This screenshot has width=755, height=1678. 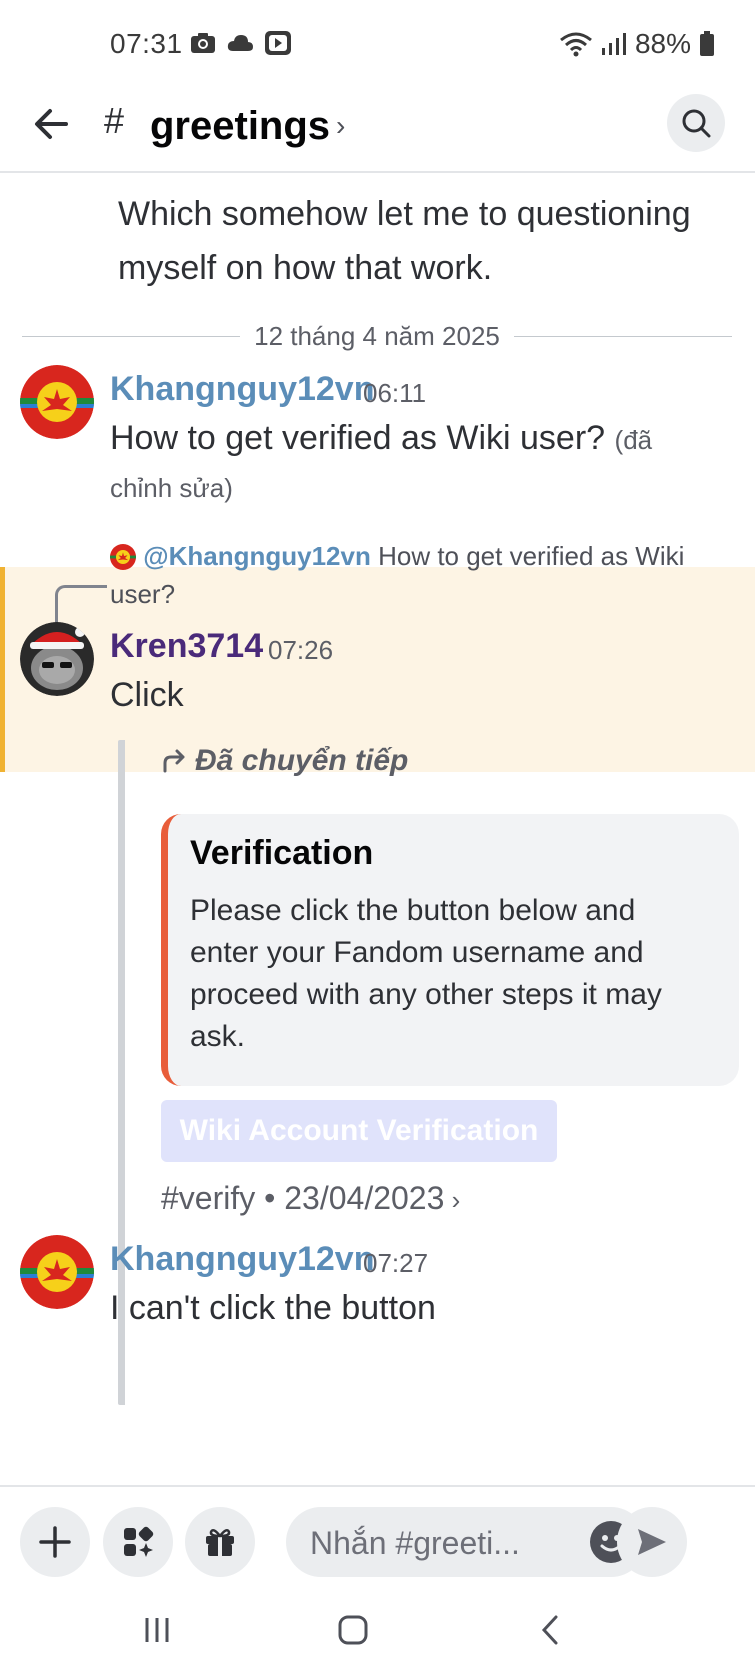 I want to click on channel-header: # greetings ›, so click(x=377, y=131).